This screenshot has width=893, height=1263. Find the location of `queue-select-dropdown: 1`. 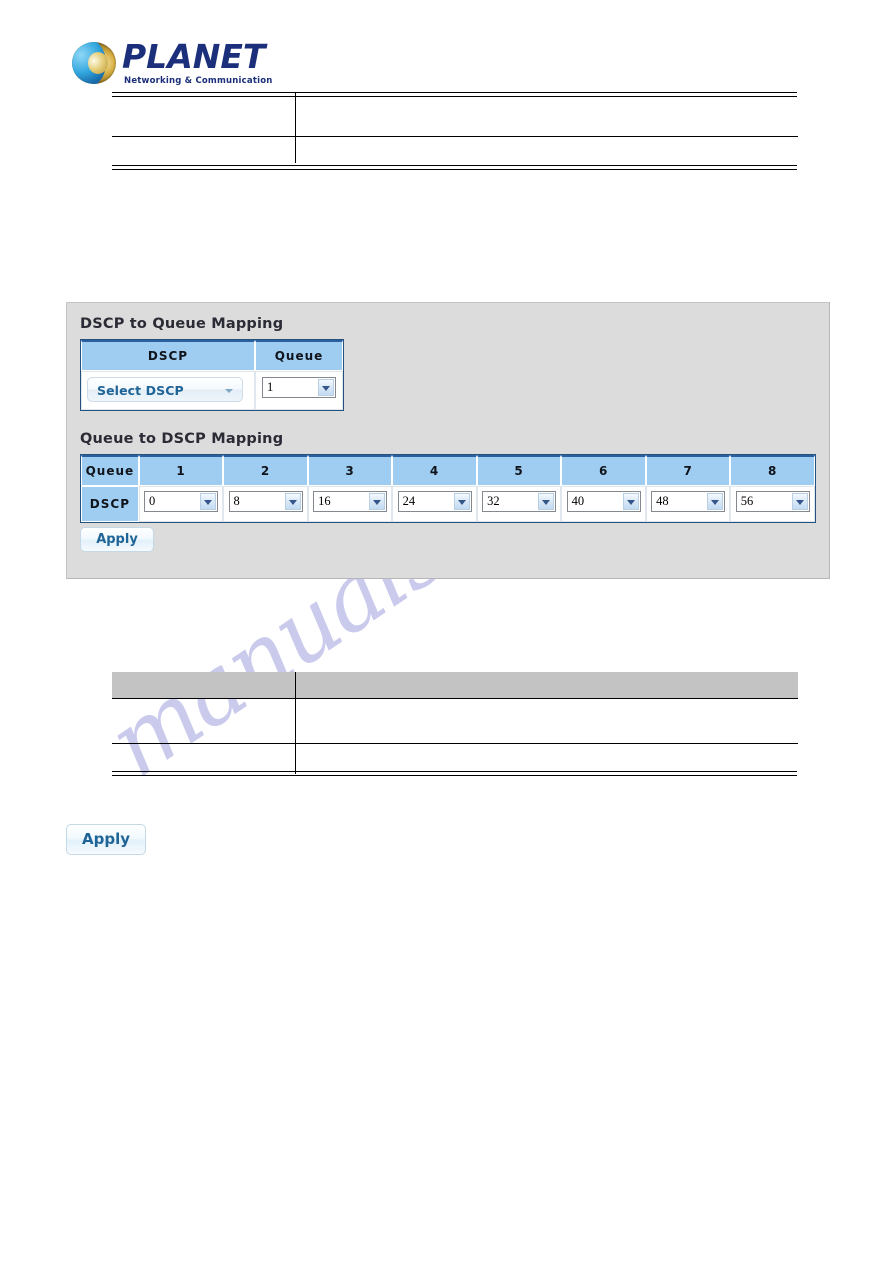

queue-select-dropdown: 1 is located at coordinates (299, 387).